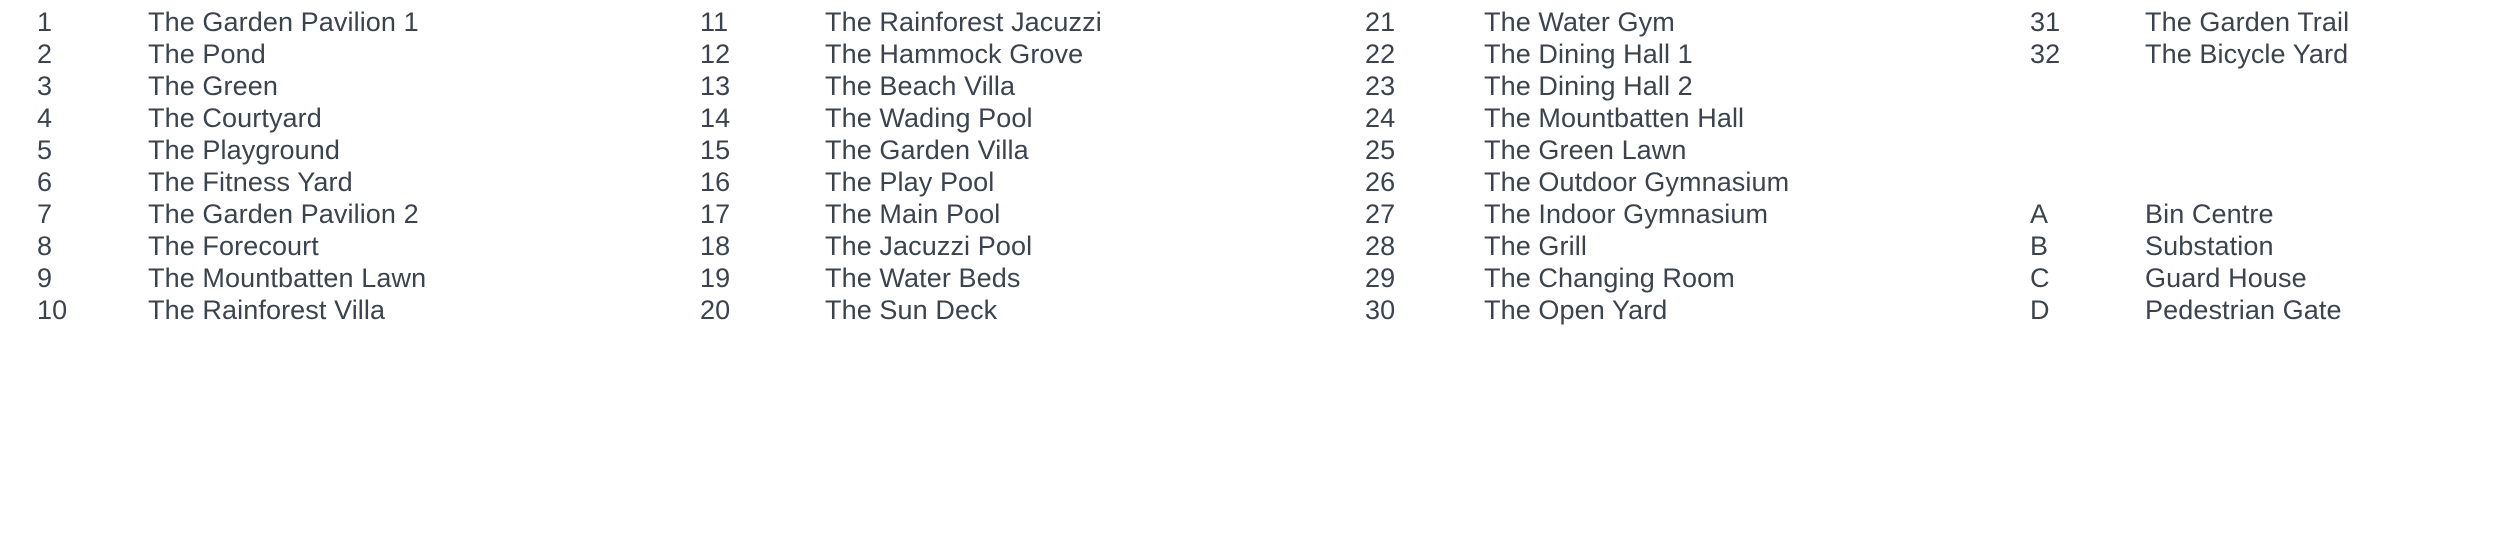 The width and height of the screenshot is (2511, 552). What do you see at coordinates (715, 86) in the screenshot?
I see `legend-key: 13` at bounding box center [715, 86].